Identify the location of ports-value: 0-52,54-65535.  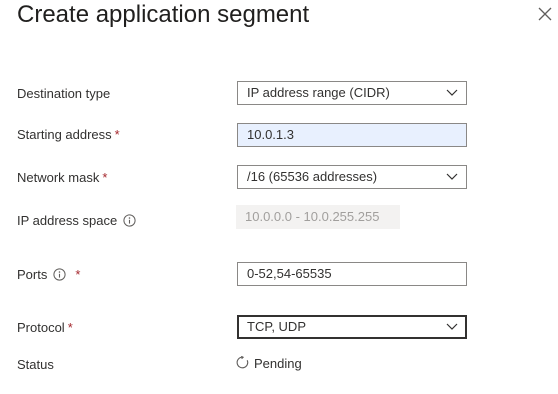
(289, 273).